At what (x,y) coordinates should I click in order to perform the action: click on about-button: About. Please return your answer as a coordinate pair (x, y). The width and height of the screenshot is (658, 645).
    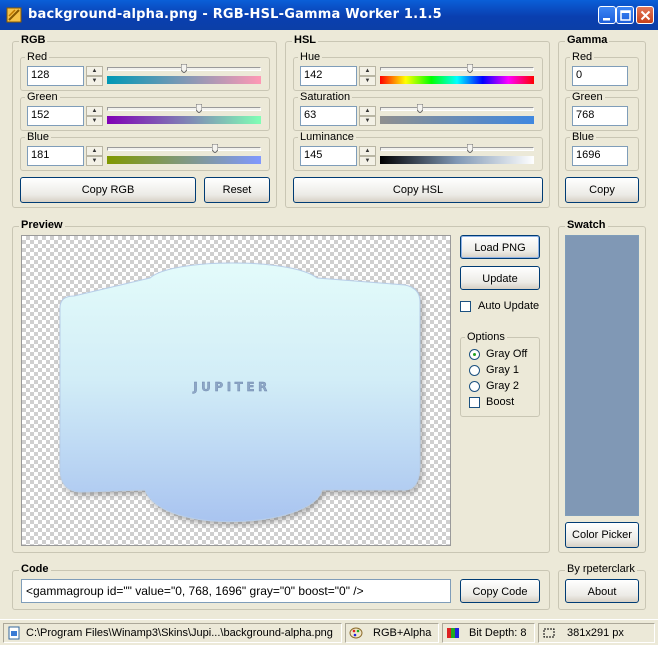
    Looking at the image, I should click on (602, 591).